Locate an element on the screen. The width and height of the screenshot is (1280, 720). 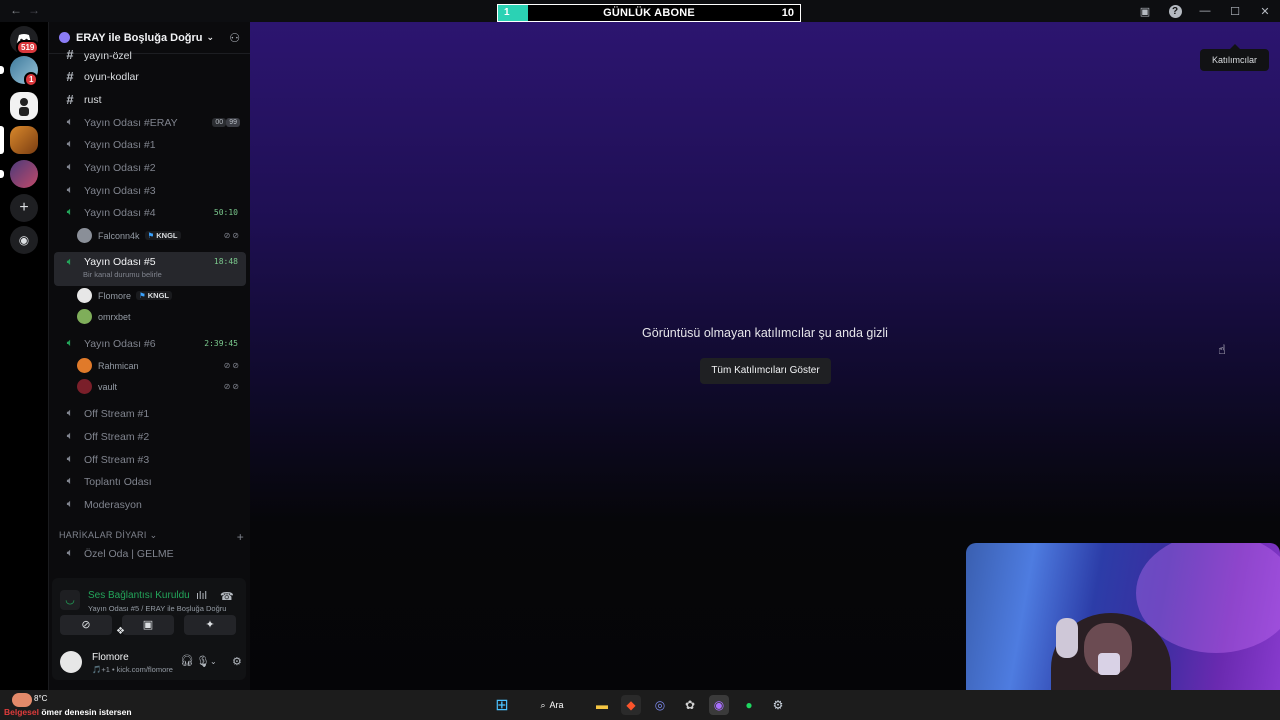
add-member-icon: ⚇ is located at coordinates (234, 38).